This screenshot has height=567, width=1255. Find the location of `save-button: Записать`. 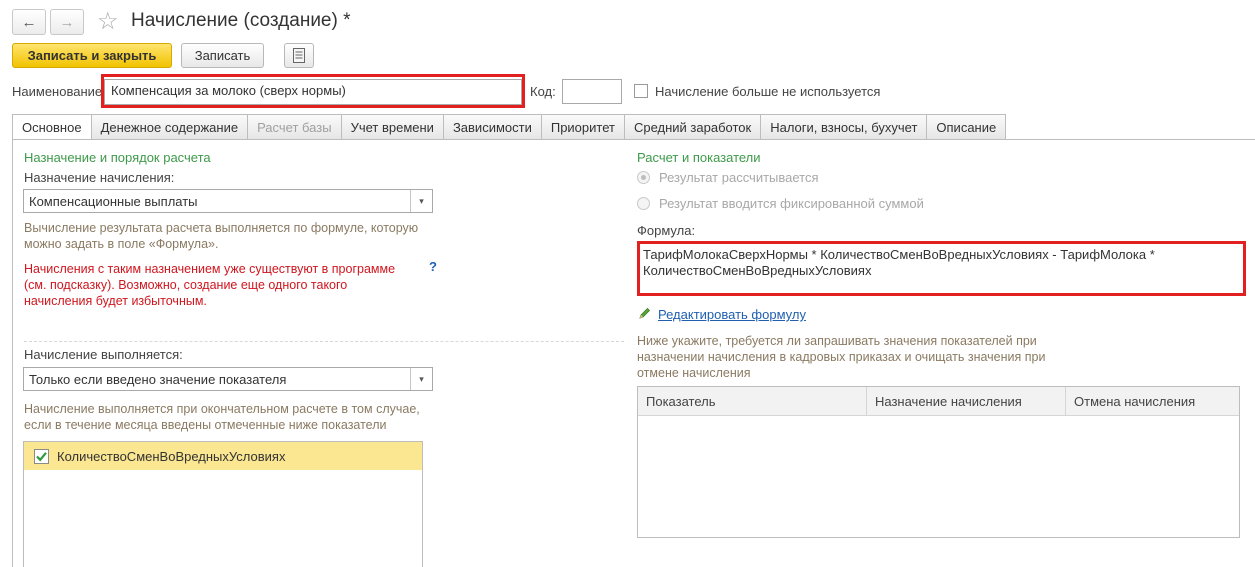

save-button: Записать is located at coordinates (222, 55).